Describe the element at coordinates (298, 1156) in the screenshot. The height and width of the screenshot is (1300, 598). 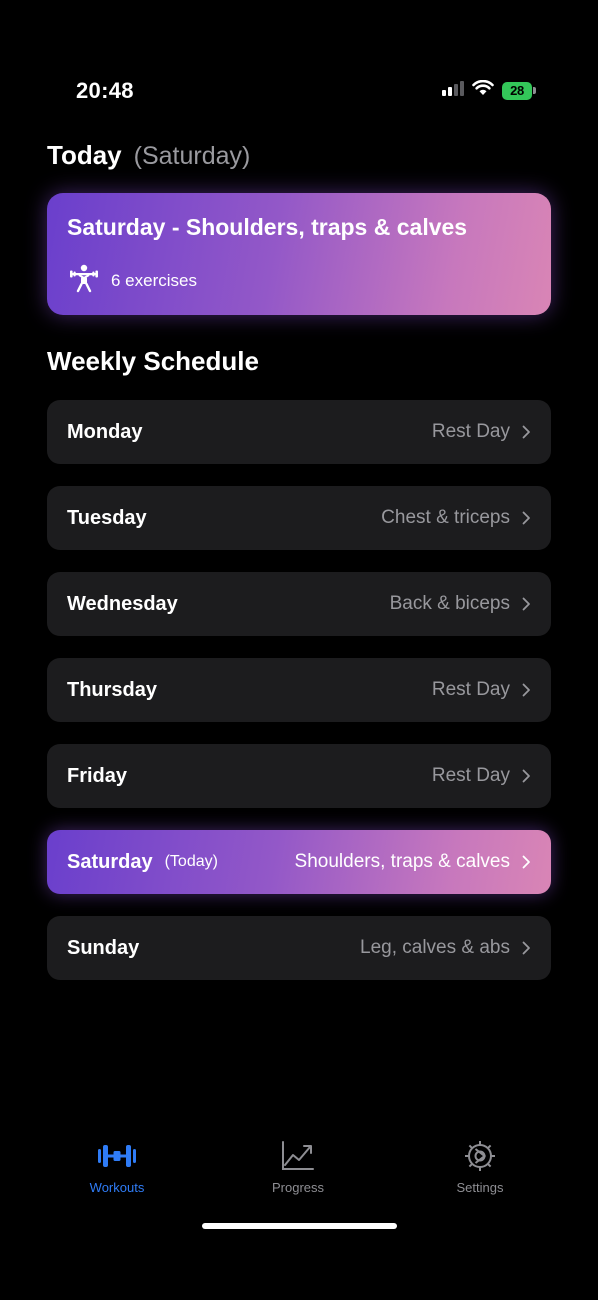
I see `chart-icon` at that location.